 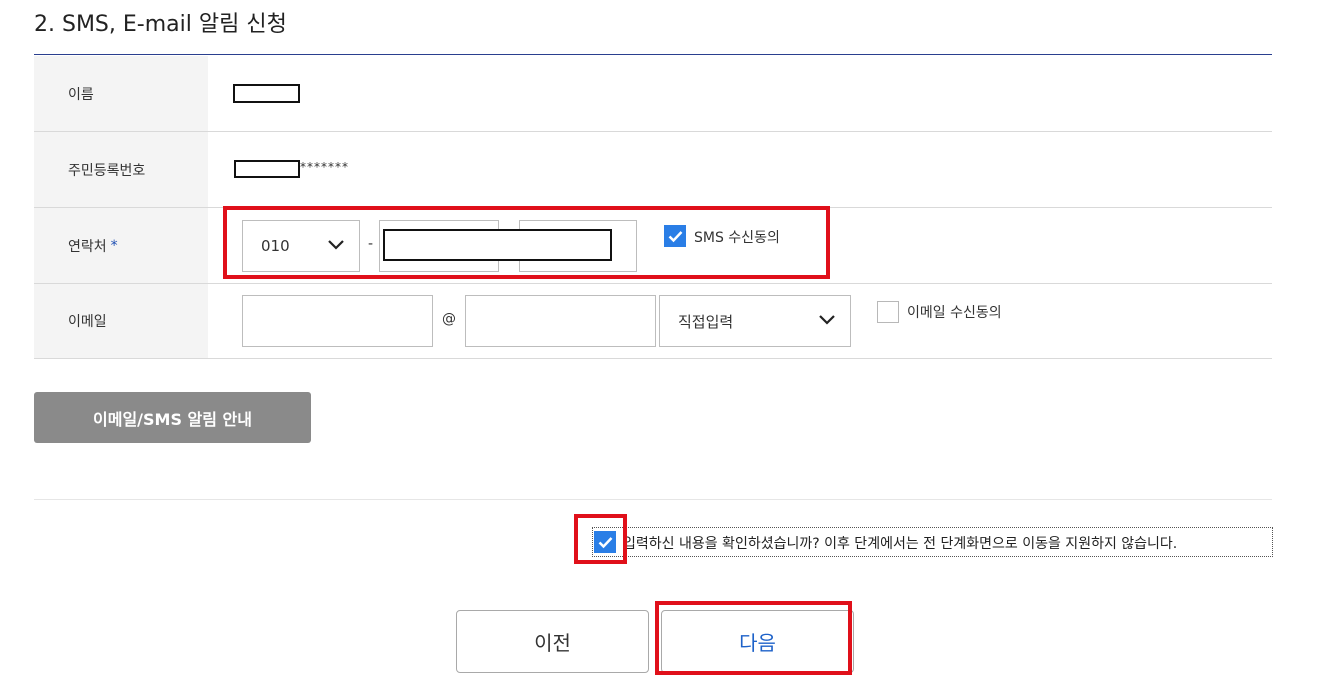 What do you see at coordinates (497, 245) in the screenshot?
I see `phone-redacted-value` at bounding box center [497, 245].